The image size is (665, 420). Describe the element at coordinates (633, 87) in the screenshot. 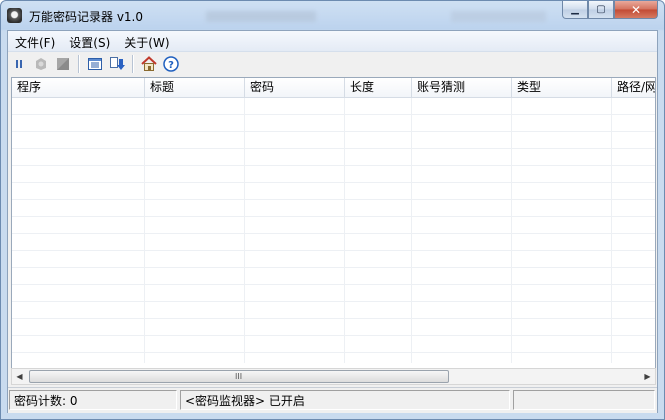

I see `column-header-path: 路径/网` at that location.